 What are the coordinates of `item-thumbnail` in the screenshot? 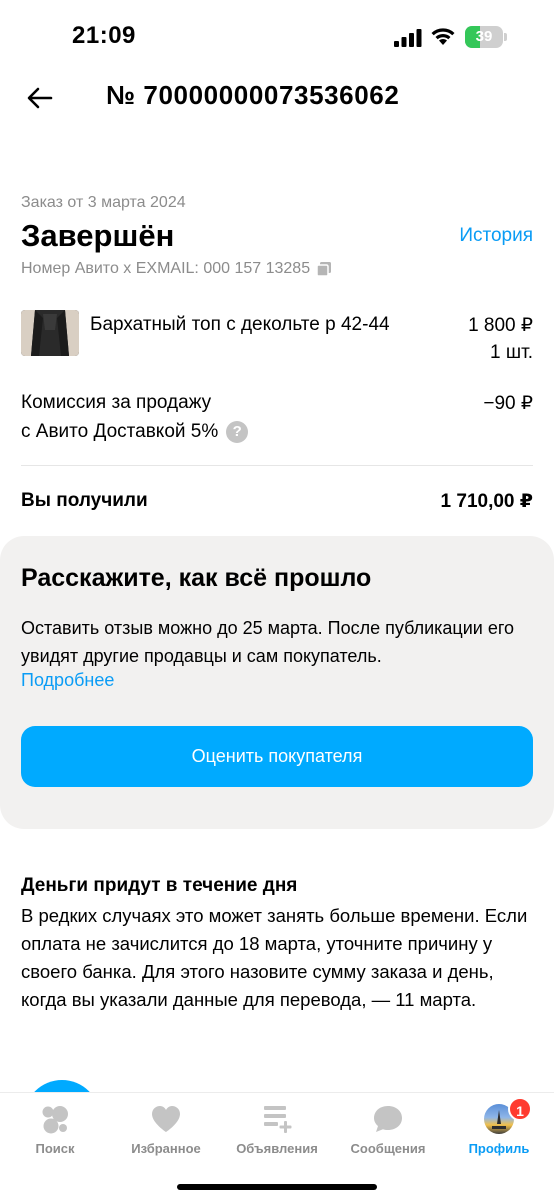 It's located at (50, 333).